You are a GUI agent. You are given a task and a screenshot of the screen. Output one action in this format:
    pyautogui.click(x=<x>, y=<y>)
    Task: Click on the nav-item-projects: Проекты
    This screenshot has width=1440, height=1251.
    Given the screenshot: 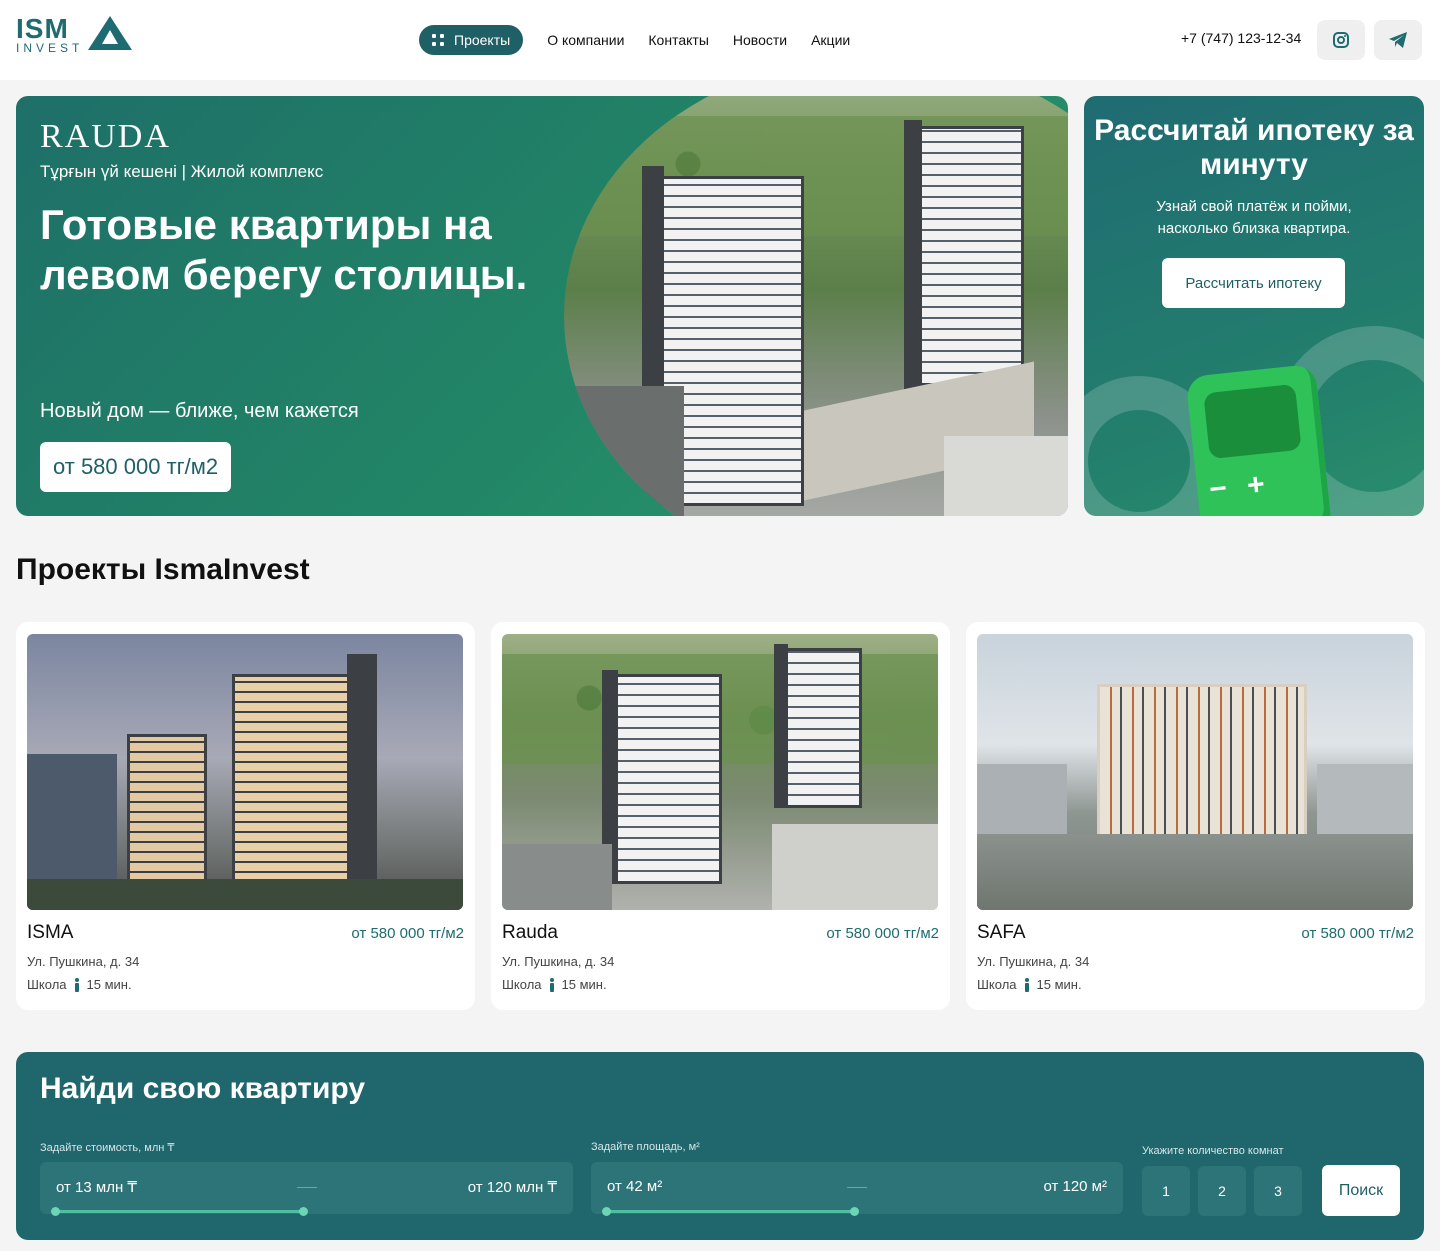 What is the action you would take?
    pyautogui.click(x=471, y=40)
    